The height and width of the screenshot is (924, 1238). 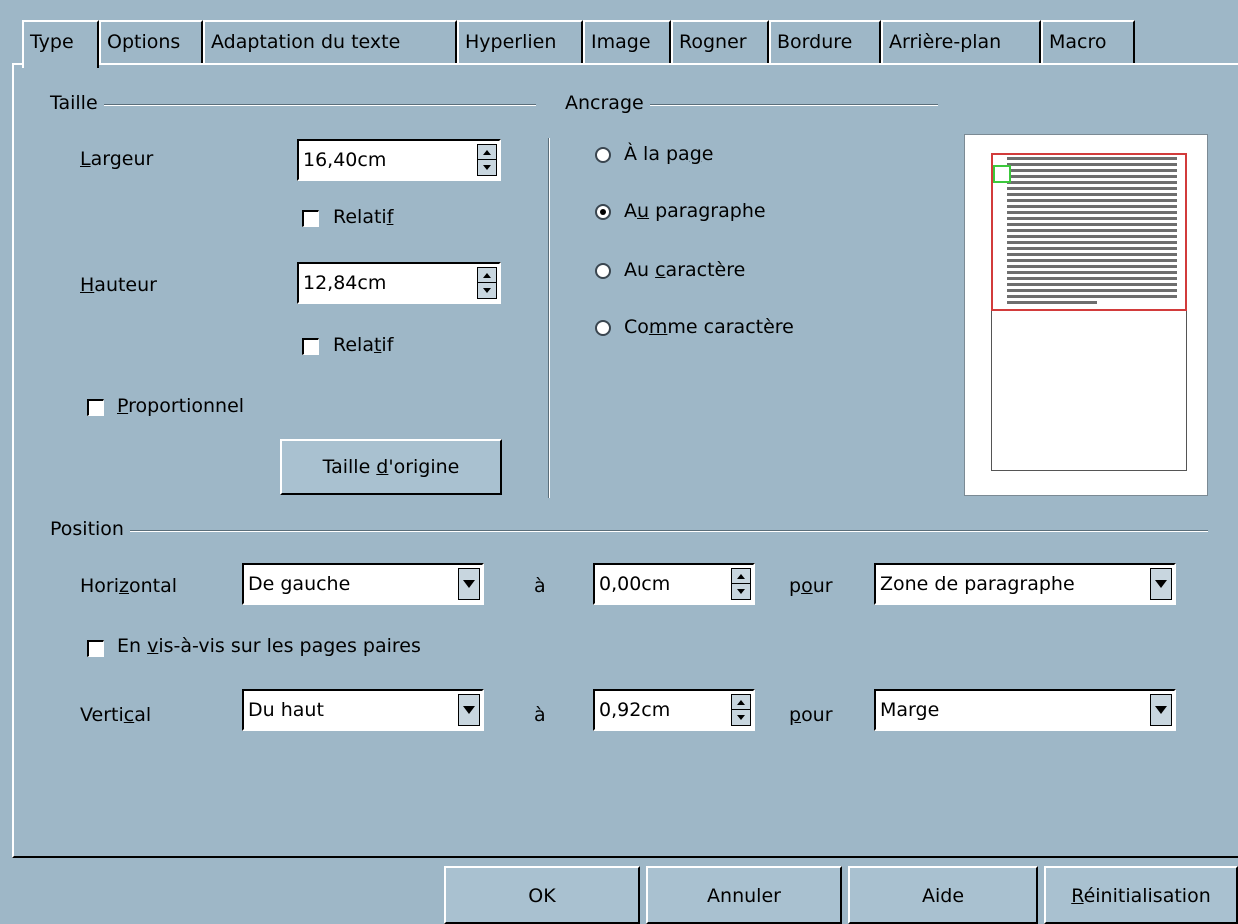 I want to click on position-group-title: Position, so click(x=90, y=529).